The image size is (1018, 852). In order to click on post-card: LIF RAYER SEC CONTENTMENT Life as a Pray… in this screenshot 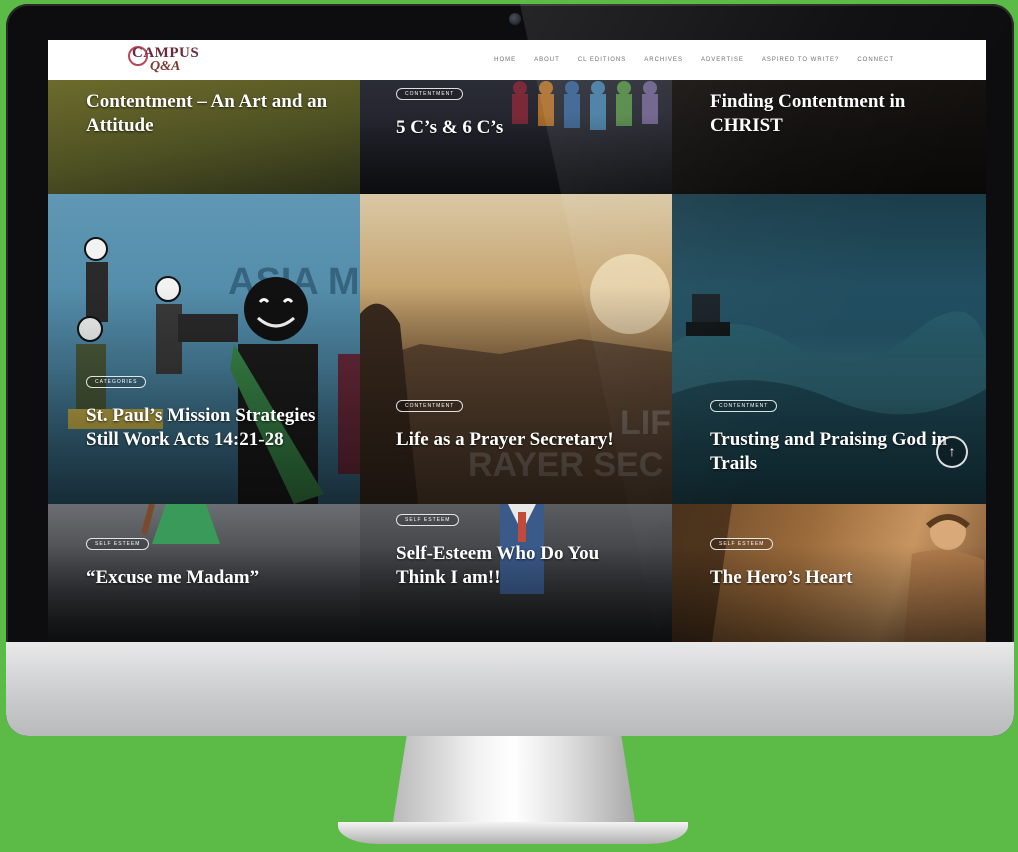, I will do `click(516, 349)`.